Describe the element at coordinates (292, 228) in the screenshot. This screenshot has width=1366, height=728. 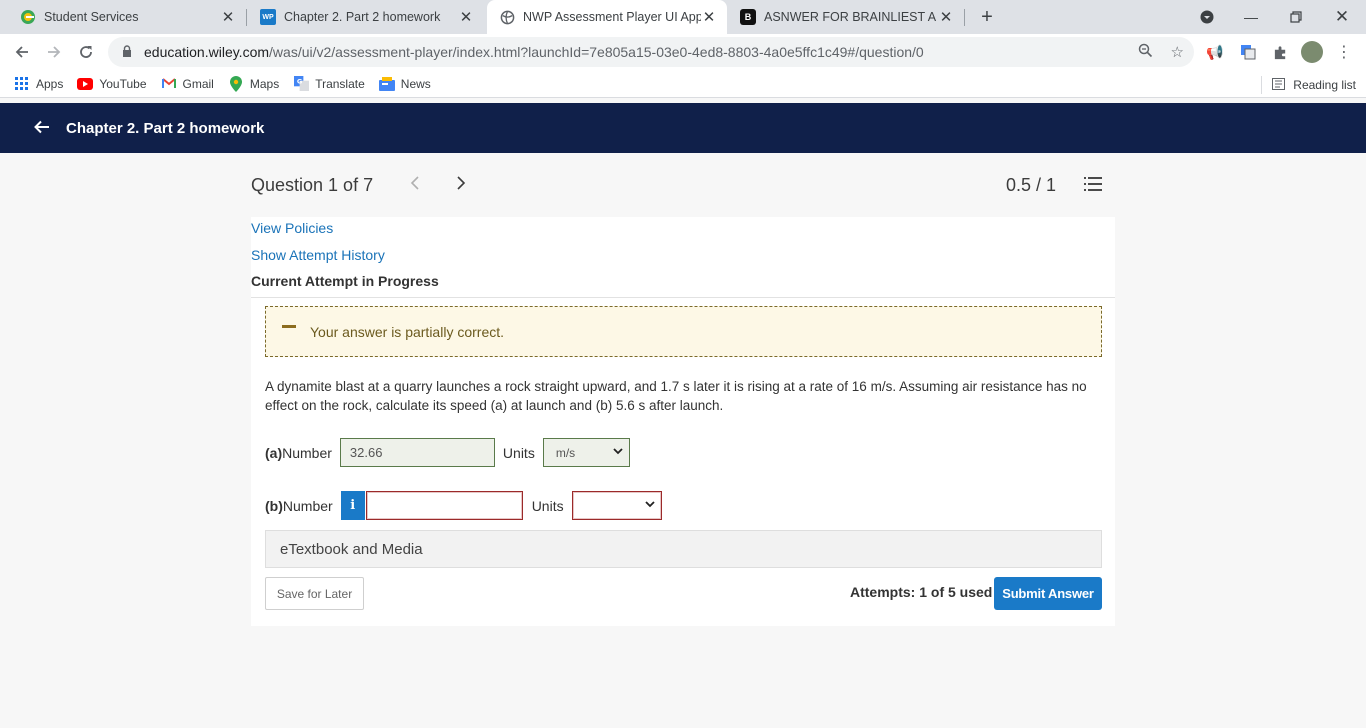
I see `view-policies-link: View Policies` at that location.